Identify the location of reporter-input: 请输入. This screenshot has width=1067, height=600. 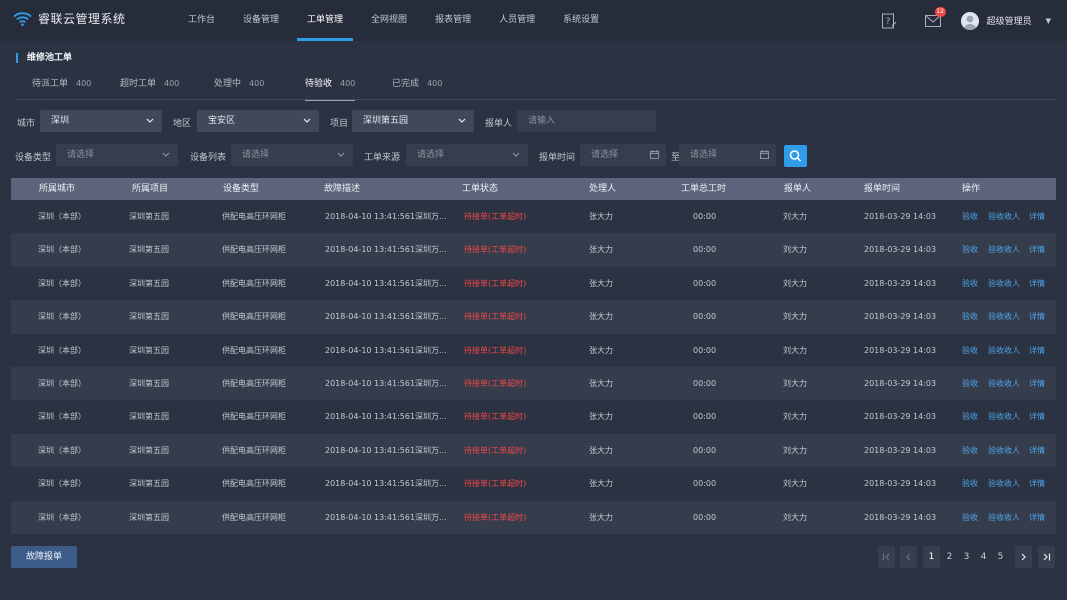
(586, 121).